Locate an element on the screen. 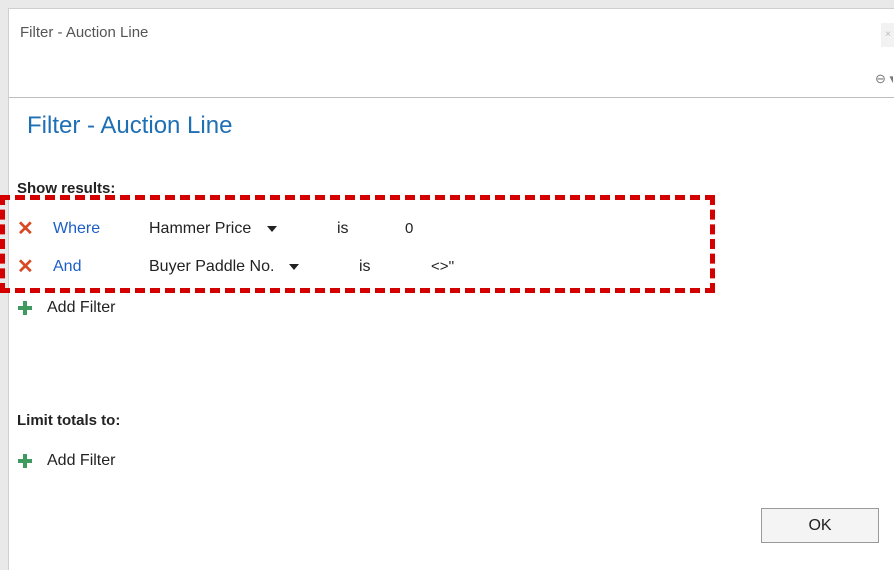  title-bar: Filter - Auction Line × is located at coordinates (451, 34).